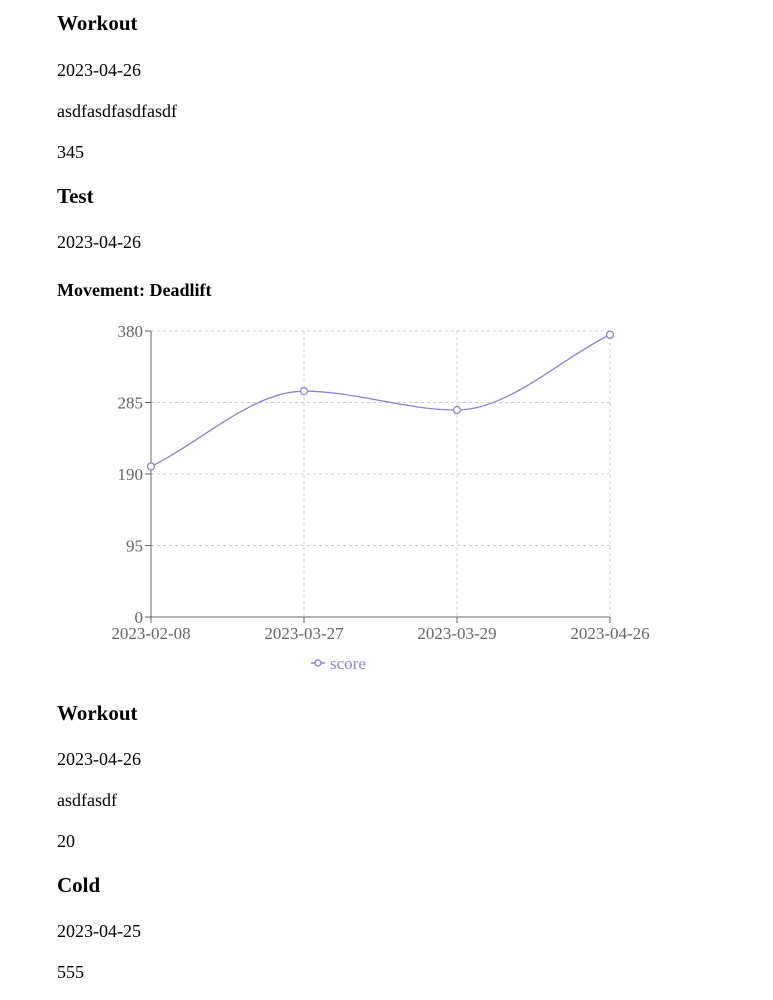 The width and height of the screenshot is (773, 1000). I want to click on movement-title: Movement: Deadlift, so click(134, 290).